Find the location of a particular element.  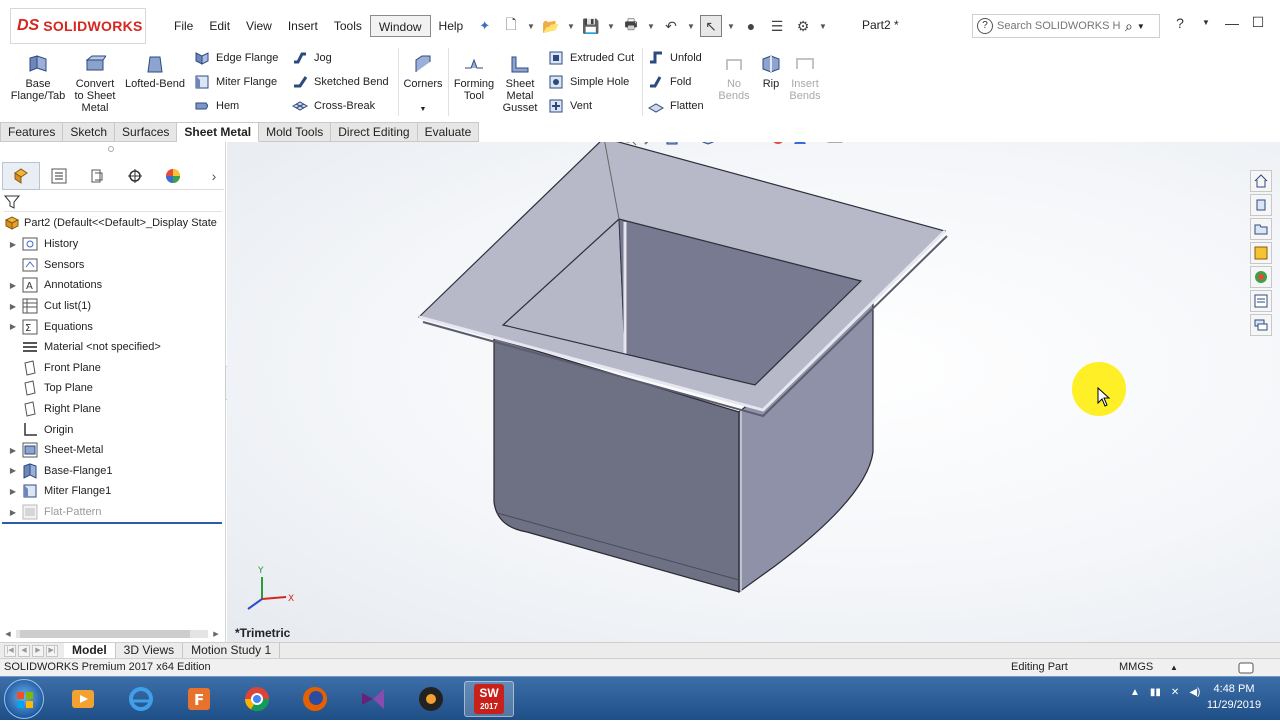

rip-button: Rip is located at coordinates (771, 70).